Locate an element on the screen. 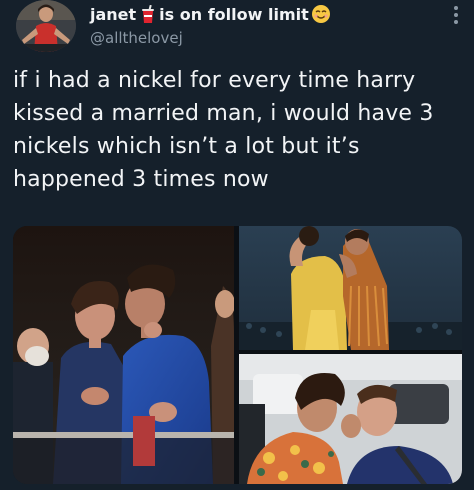 The width and height of the screenshot is (474, 490). user-handle: @allthelovej is located at coordinates (136, 38).